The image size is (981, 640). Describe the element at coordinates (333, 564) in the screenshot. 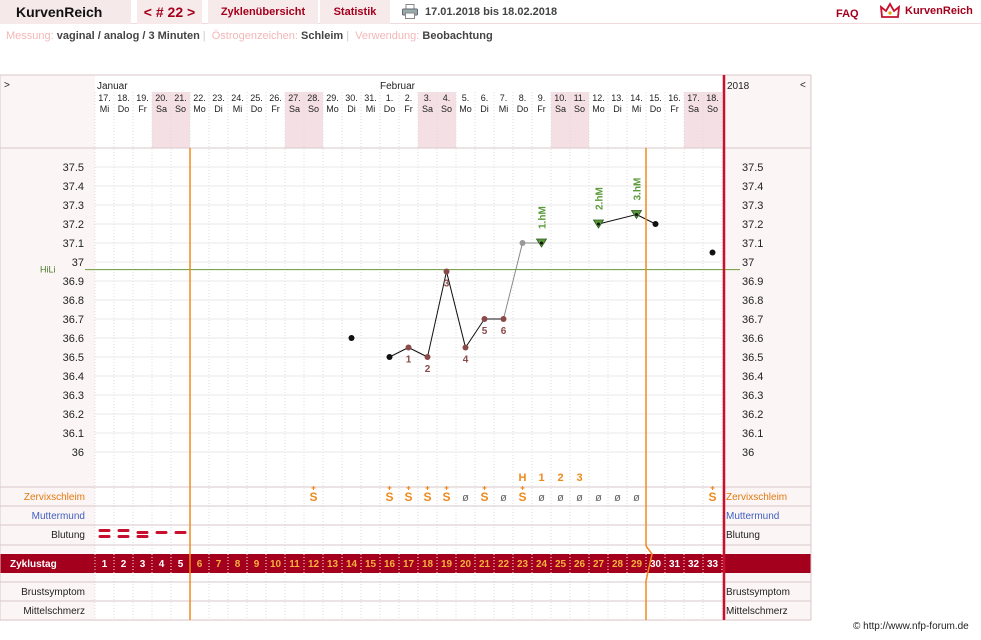

I see `cycle-day-number: 13` at that location.